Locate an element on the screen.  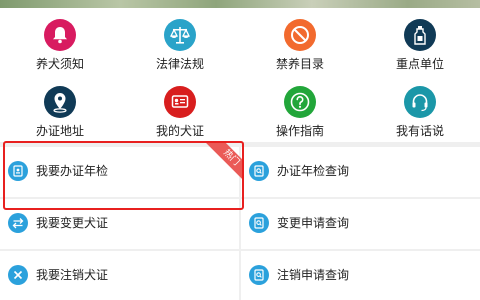
grid-item-guide: 操作指南 is located at coordinates (300, 111).